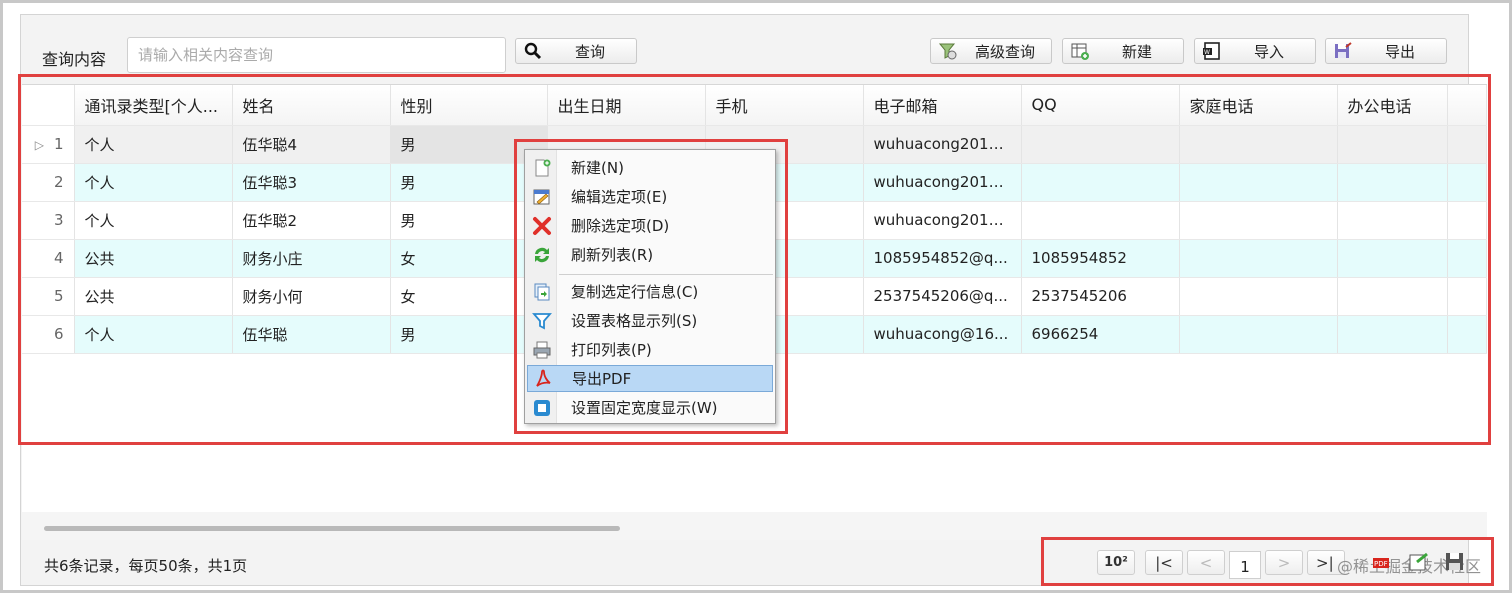 This screenshot has height=593, width=1512. What do you see at coordinates (469, 105) in the screenshot?
I see `column-header: 性别` at bounding box center [469, 105].